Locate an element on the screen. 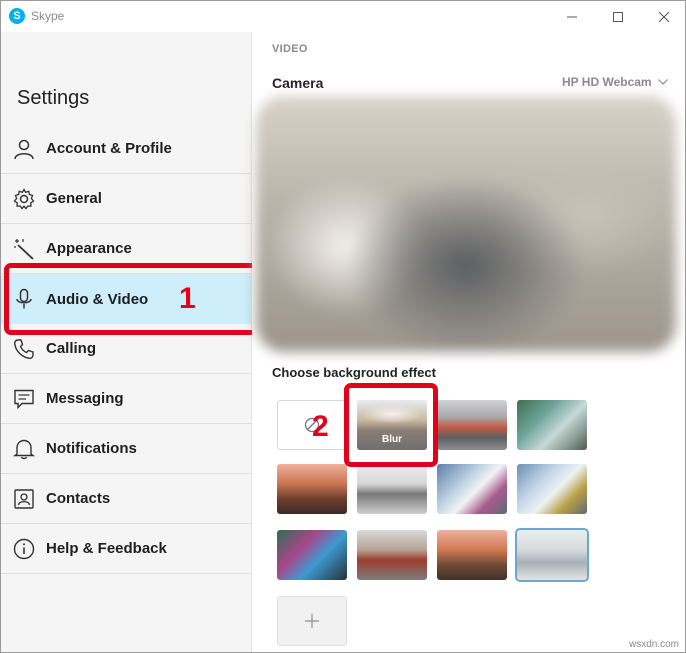  watermark: wsxdn.com is located at coordinates (653, 644).